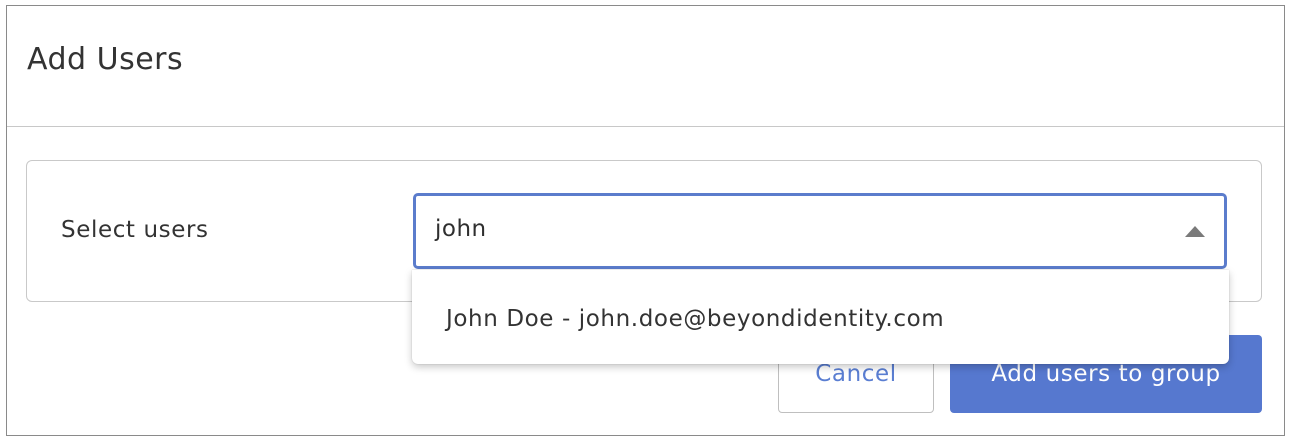 The image size is (1291, 441). Describe the element at coordinates (105, 59) in the screenshot. I see `dialog-title: Add Users` at that location.